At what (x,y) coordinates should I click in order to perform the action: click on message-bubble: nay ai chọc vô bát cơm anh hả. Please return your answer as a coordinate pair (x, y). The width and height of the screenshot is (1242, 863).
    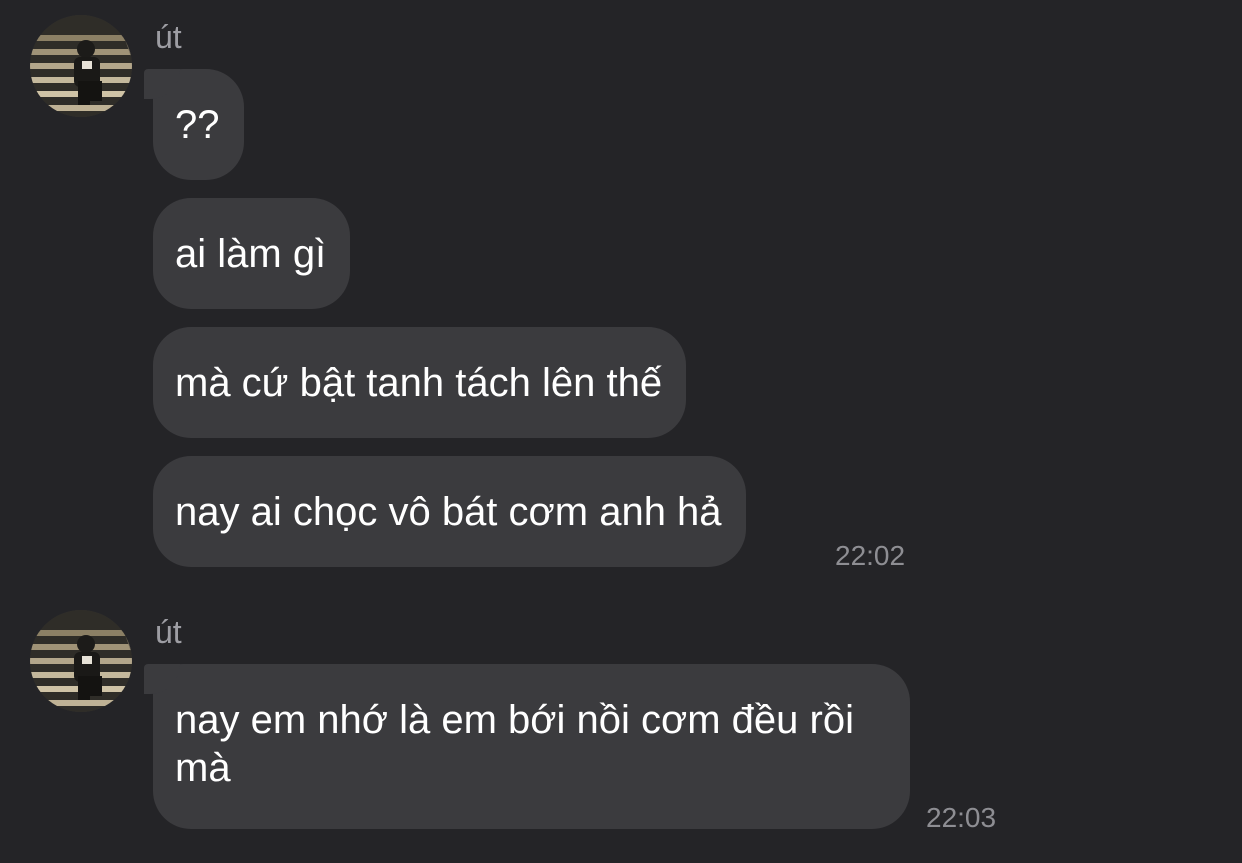
    Looking at the image, I should click on (449, 511).